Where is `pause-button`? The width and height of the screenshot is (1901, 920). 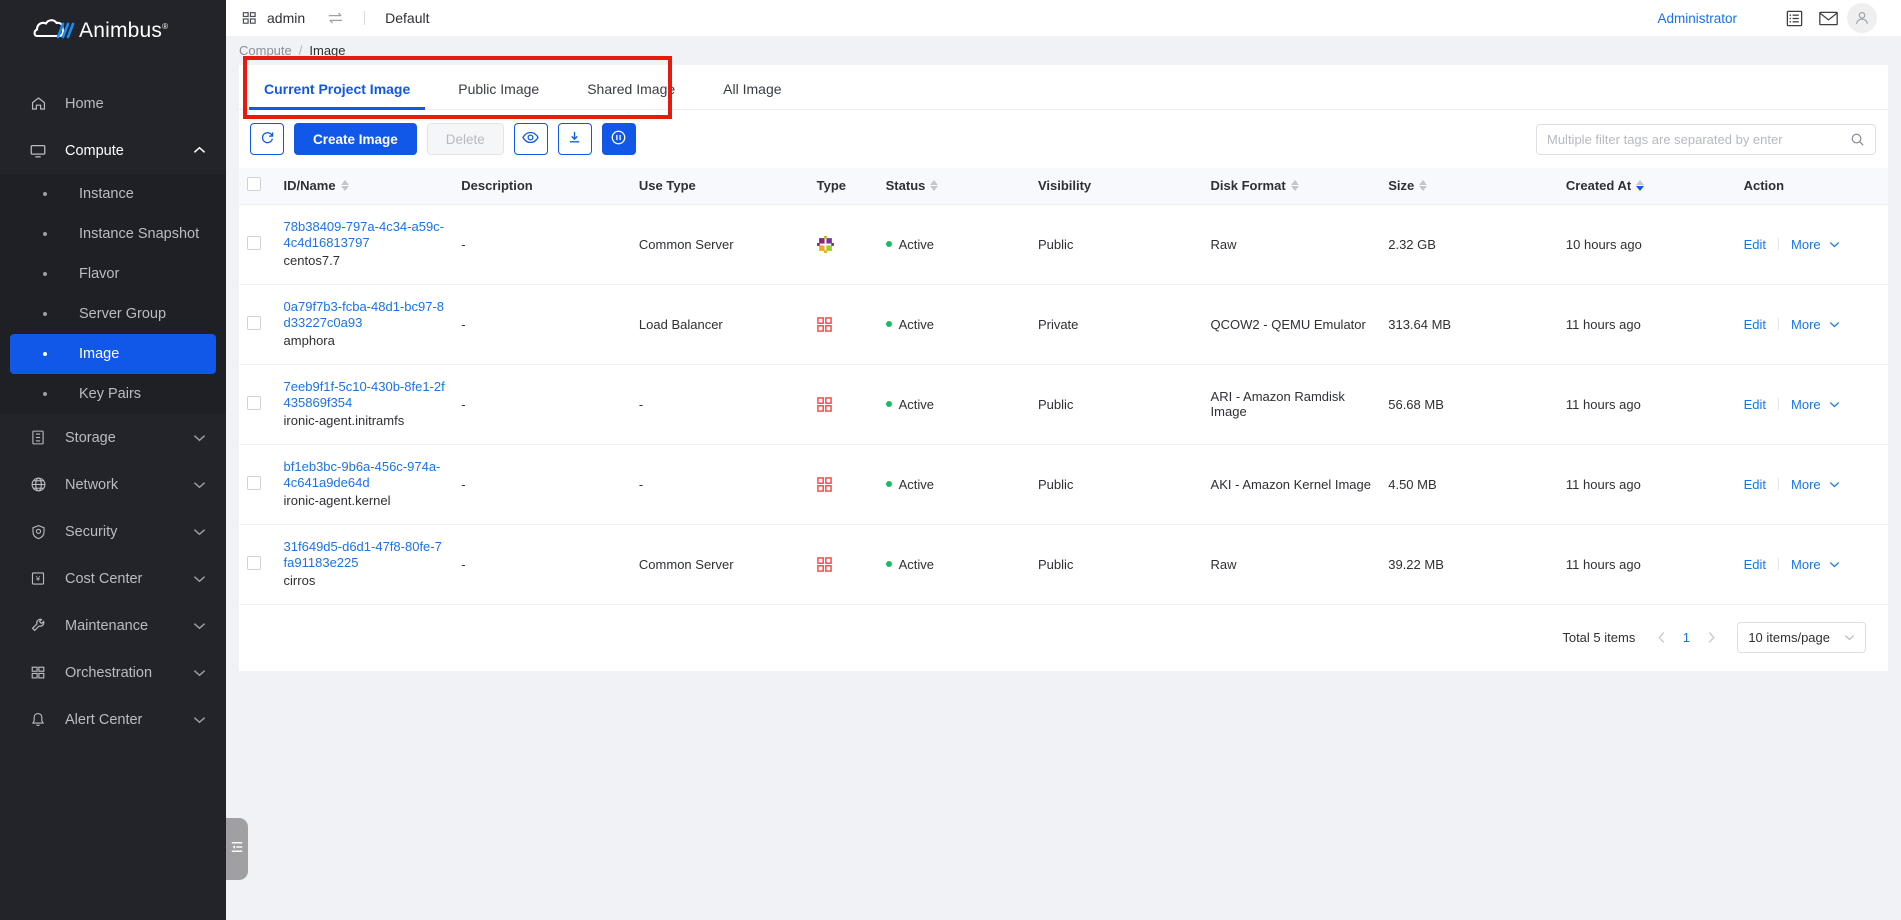 pause-button is located at coordinates (618, 139).